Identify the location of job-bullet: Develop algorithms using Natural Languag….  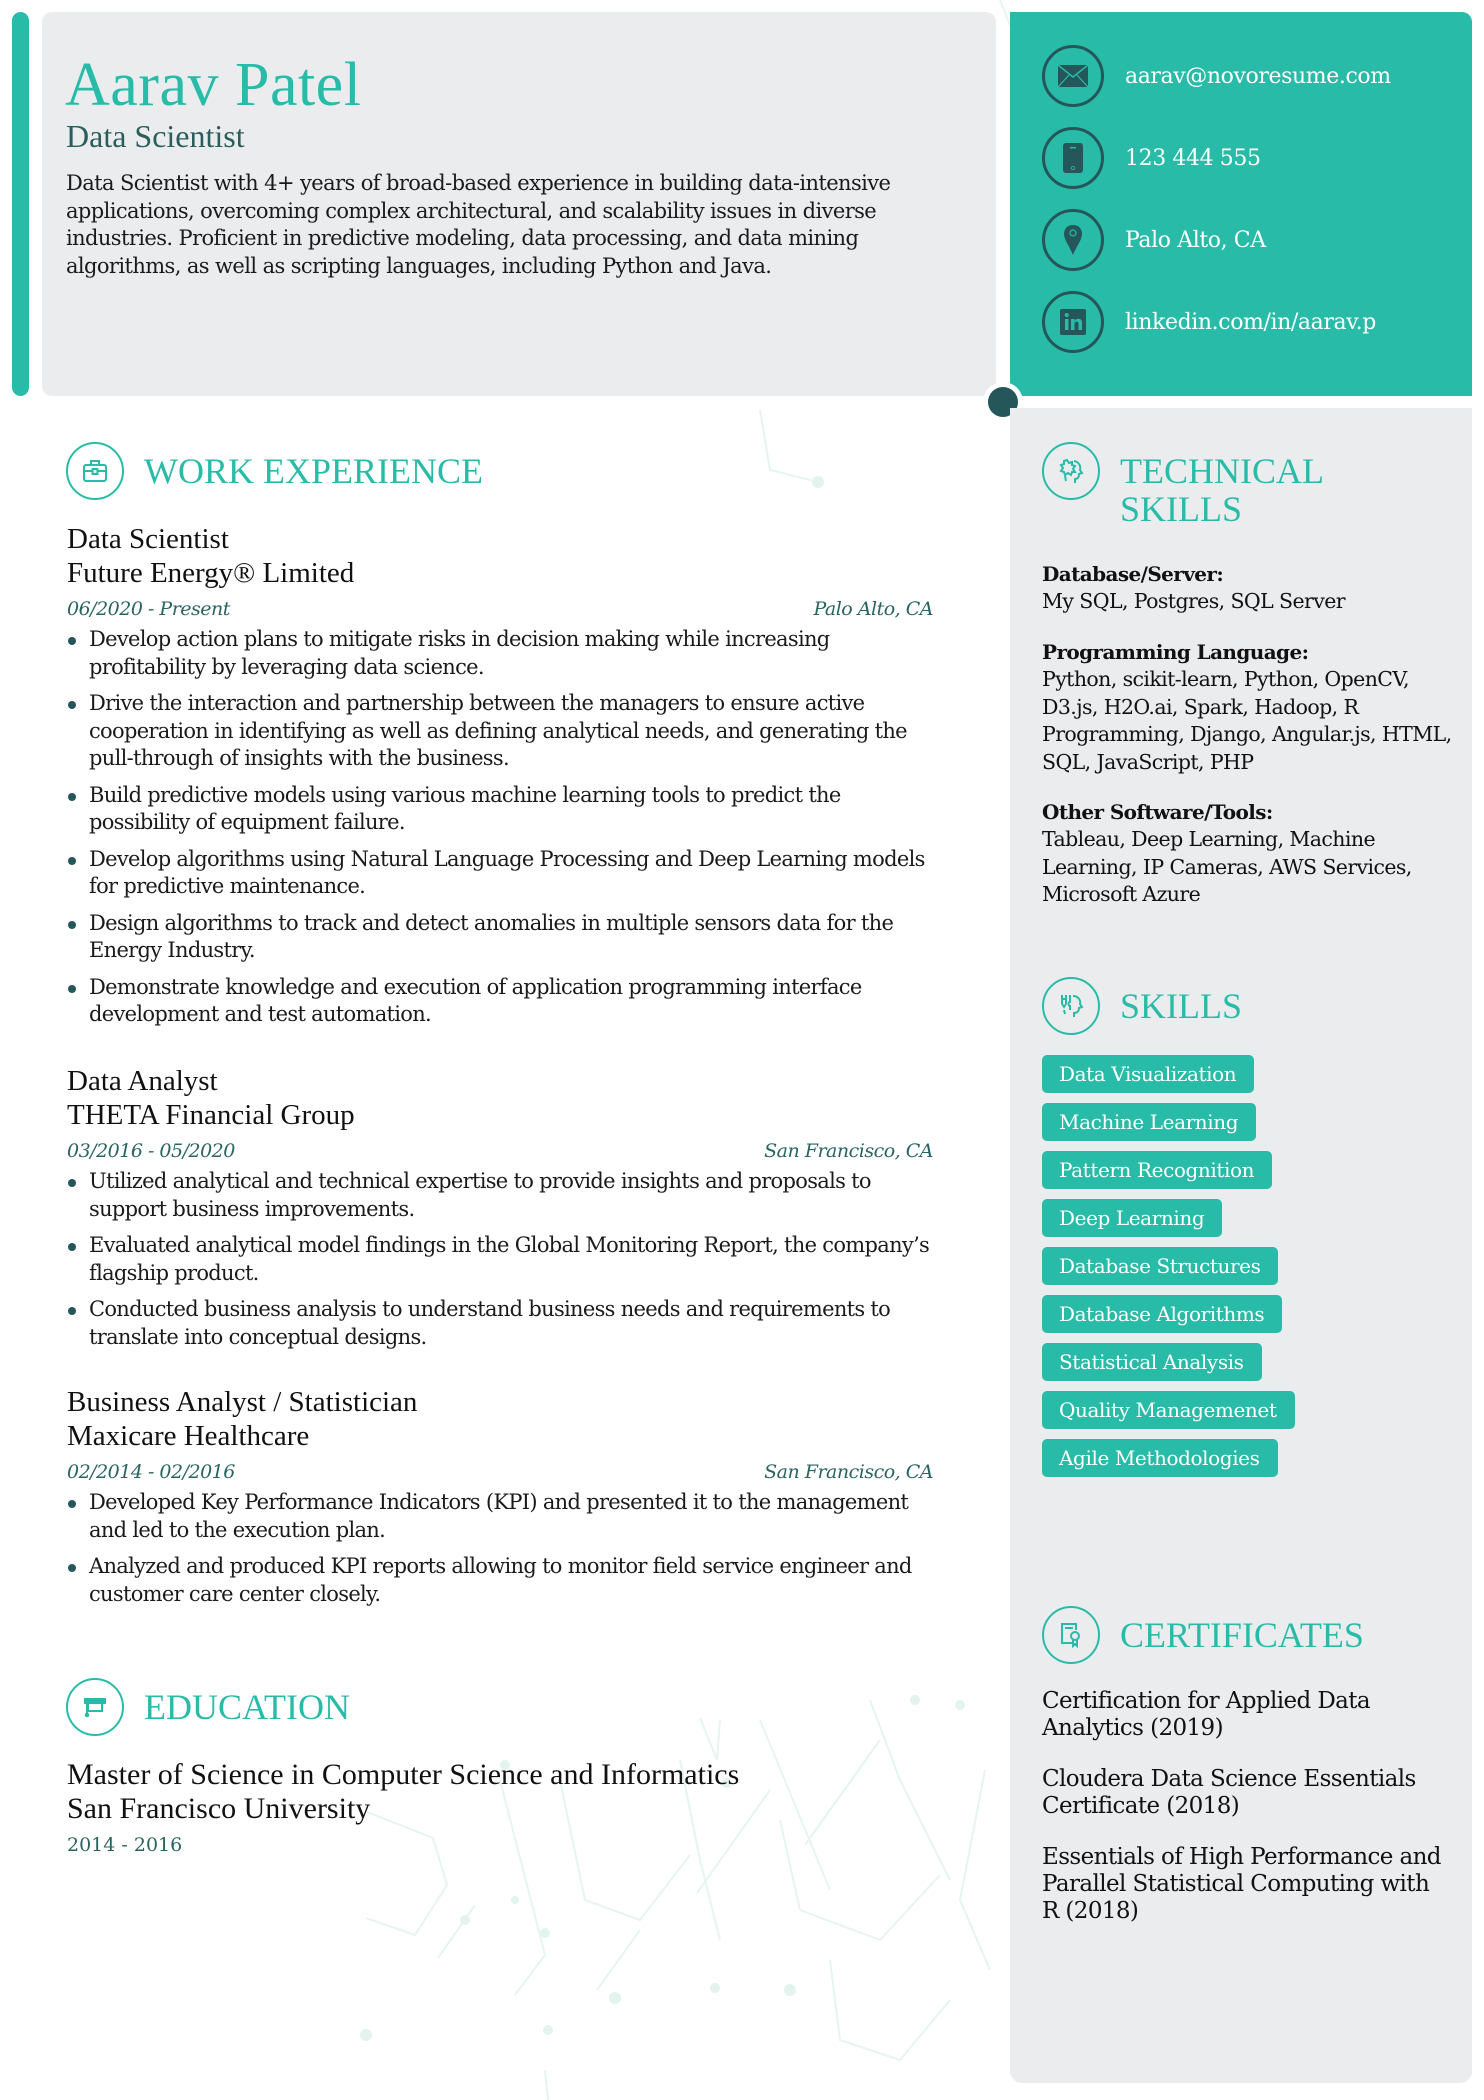
(500, 873).